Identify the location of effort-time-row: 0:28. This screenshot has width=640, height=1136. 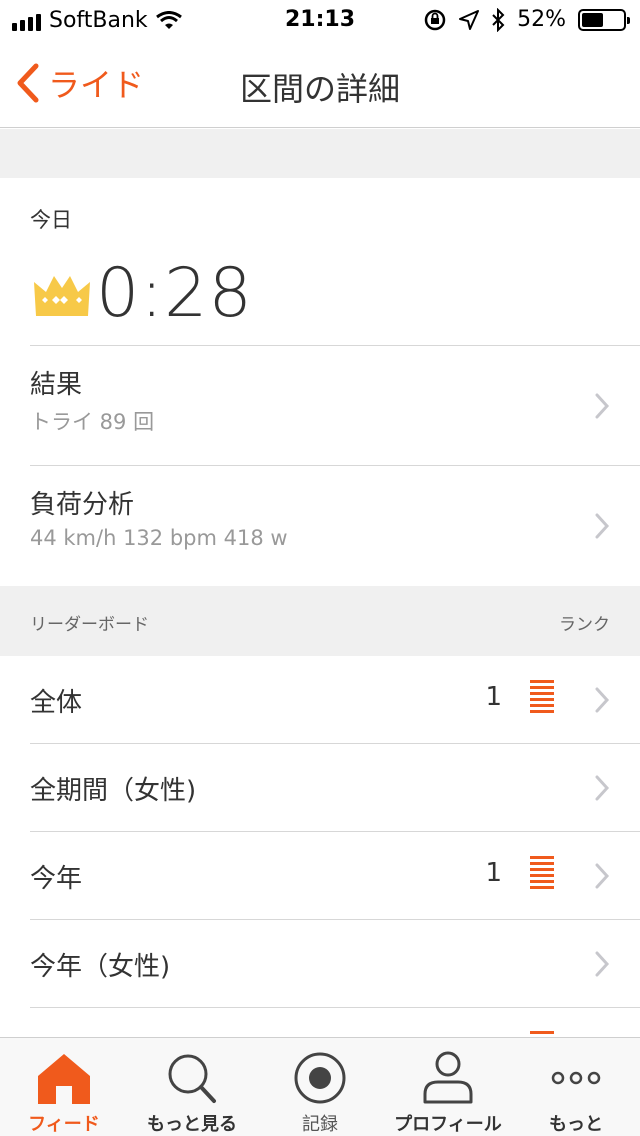
(142, 294).